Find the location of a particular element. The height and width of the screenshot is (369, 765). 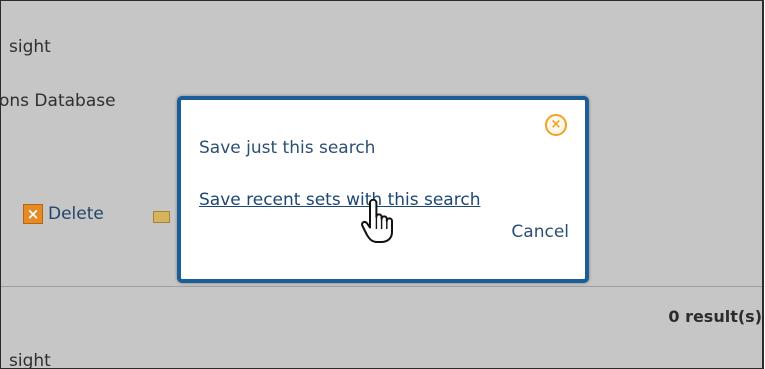

background-subtitle: ons Database is located at coordinates (58, 101).